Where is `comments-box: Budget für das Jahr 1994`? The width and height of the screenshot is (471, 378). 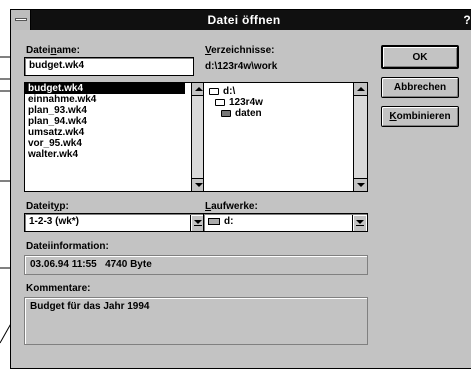
comments-box: Budget für das Jahr 1994 is located at coordinates (196, 321).